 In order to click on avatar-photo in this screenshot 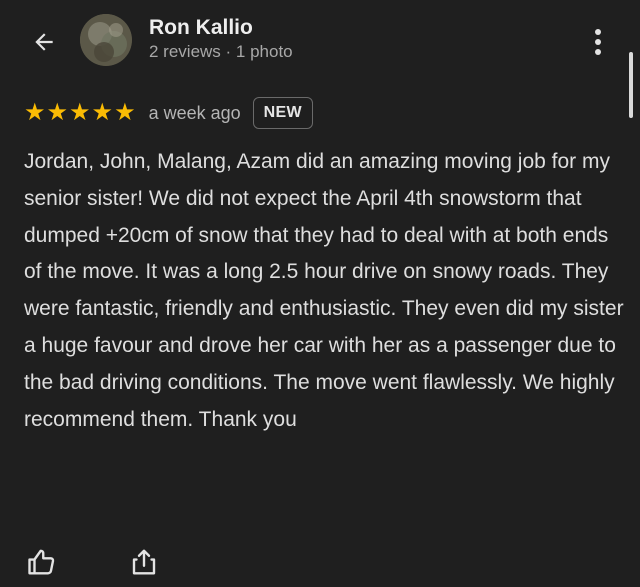, I will do `click(106, 40)`.